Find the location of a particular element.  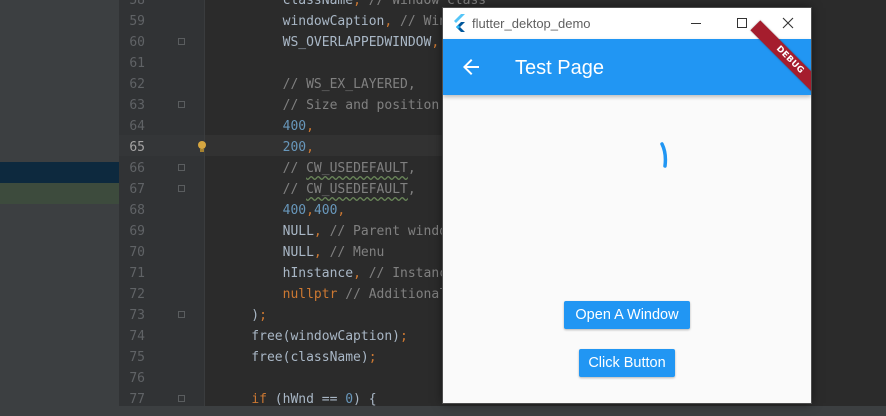

code-text: 200, is located at coordinates (298, 147).